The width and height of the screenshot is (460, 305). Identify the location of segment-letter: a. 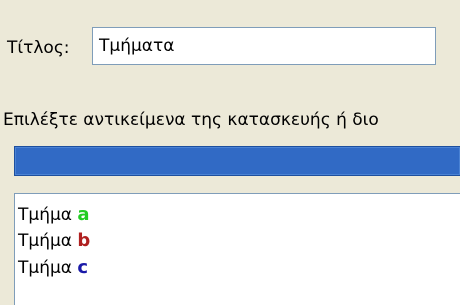
(83, 214).